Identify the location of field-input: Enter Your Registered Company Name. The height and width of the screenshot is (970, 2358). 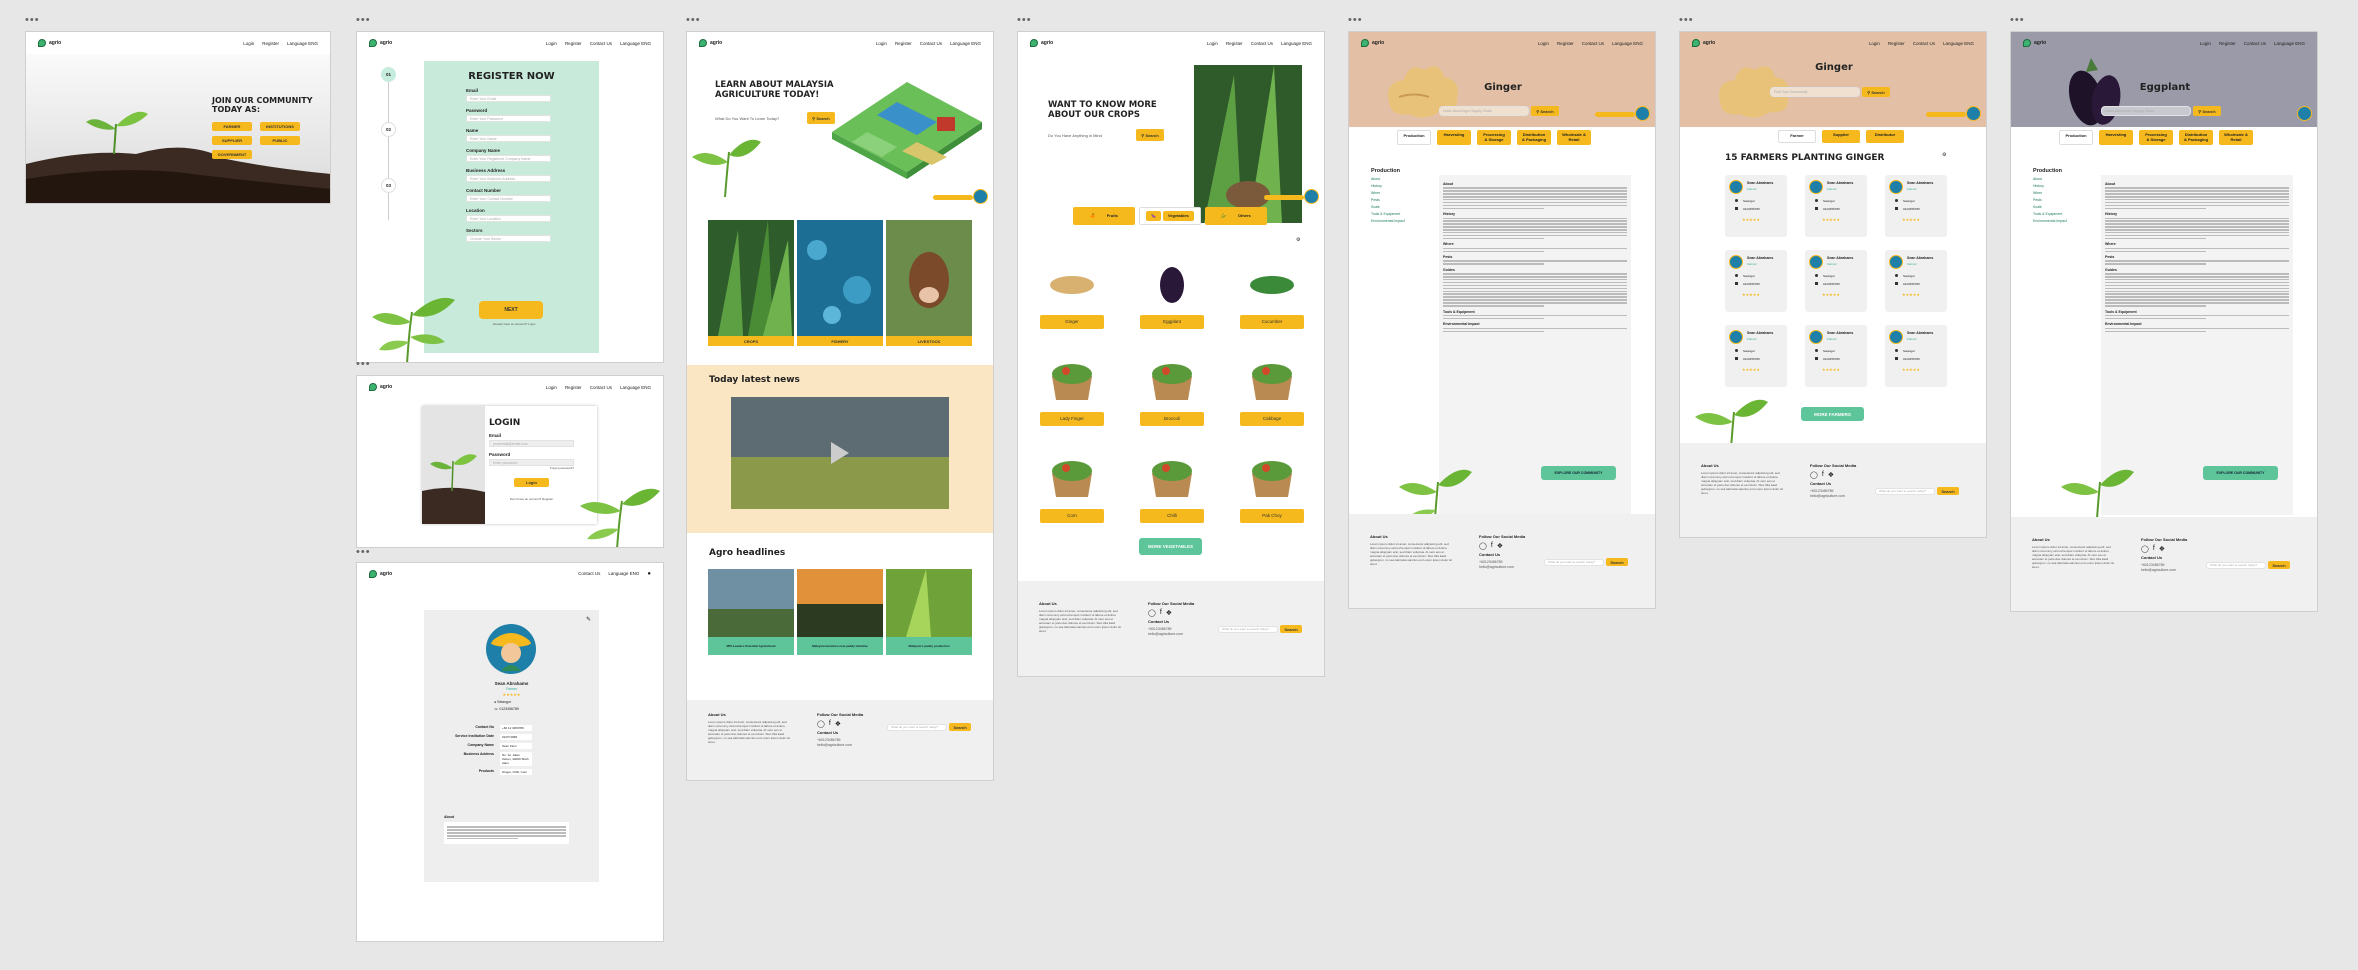
(508, 158).